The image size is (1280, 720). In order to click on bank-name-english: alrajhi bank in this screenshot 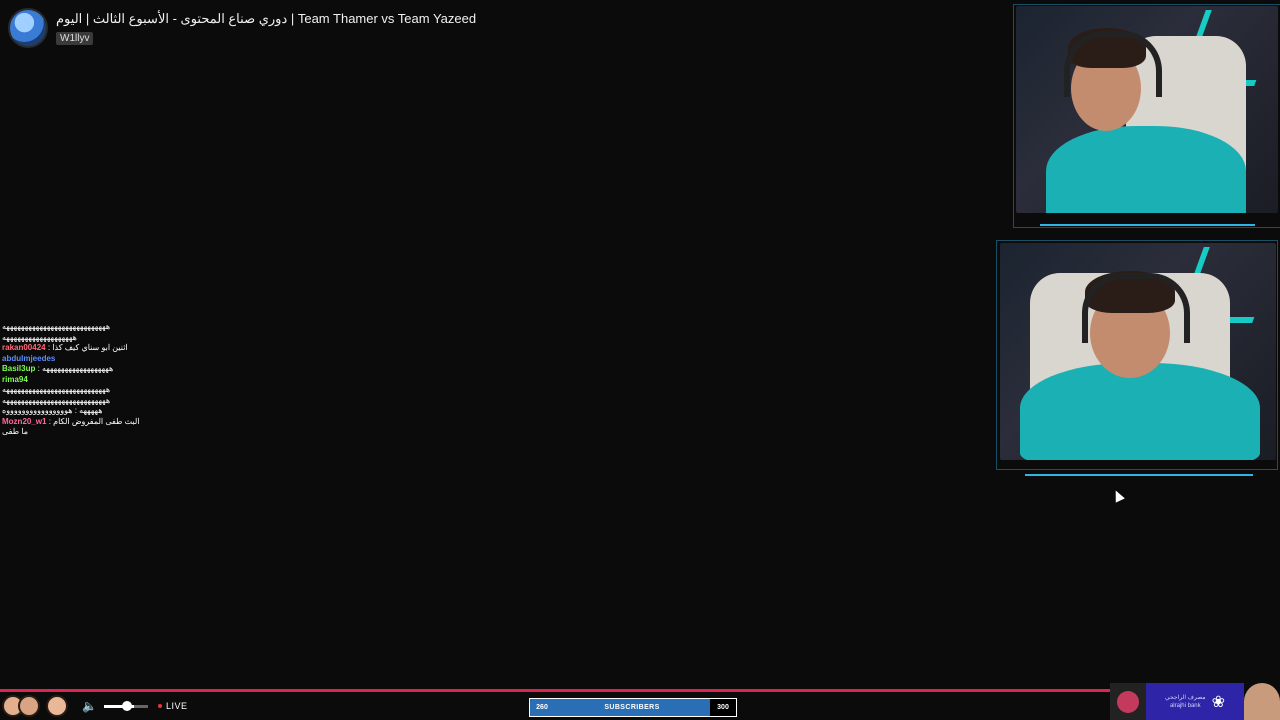, I will do `click(1185, 705)`.